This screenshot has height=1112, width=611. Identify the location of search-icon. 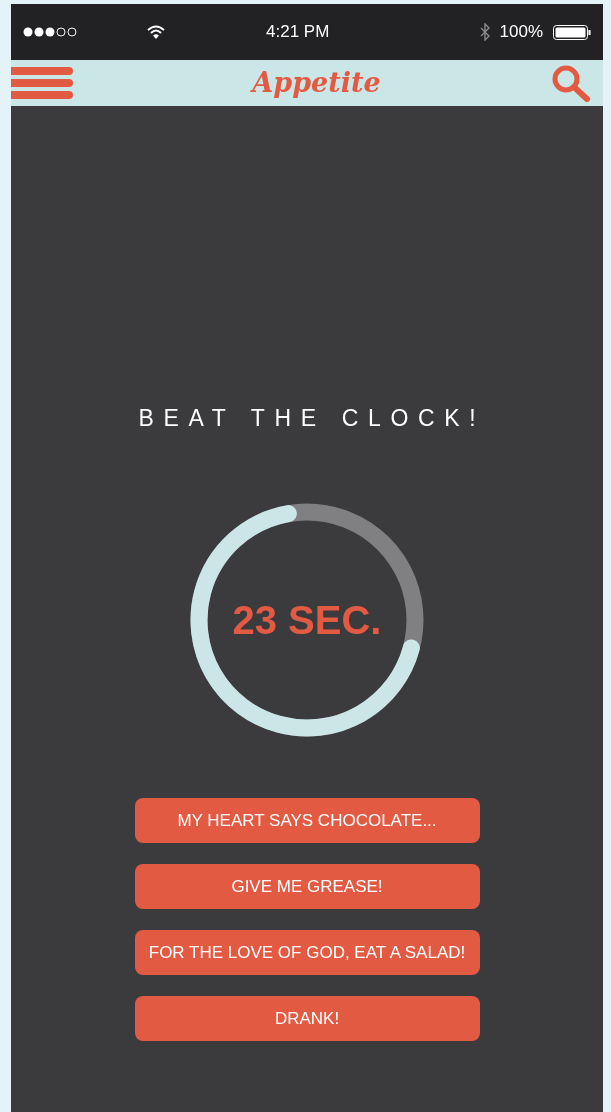
(571, 83).